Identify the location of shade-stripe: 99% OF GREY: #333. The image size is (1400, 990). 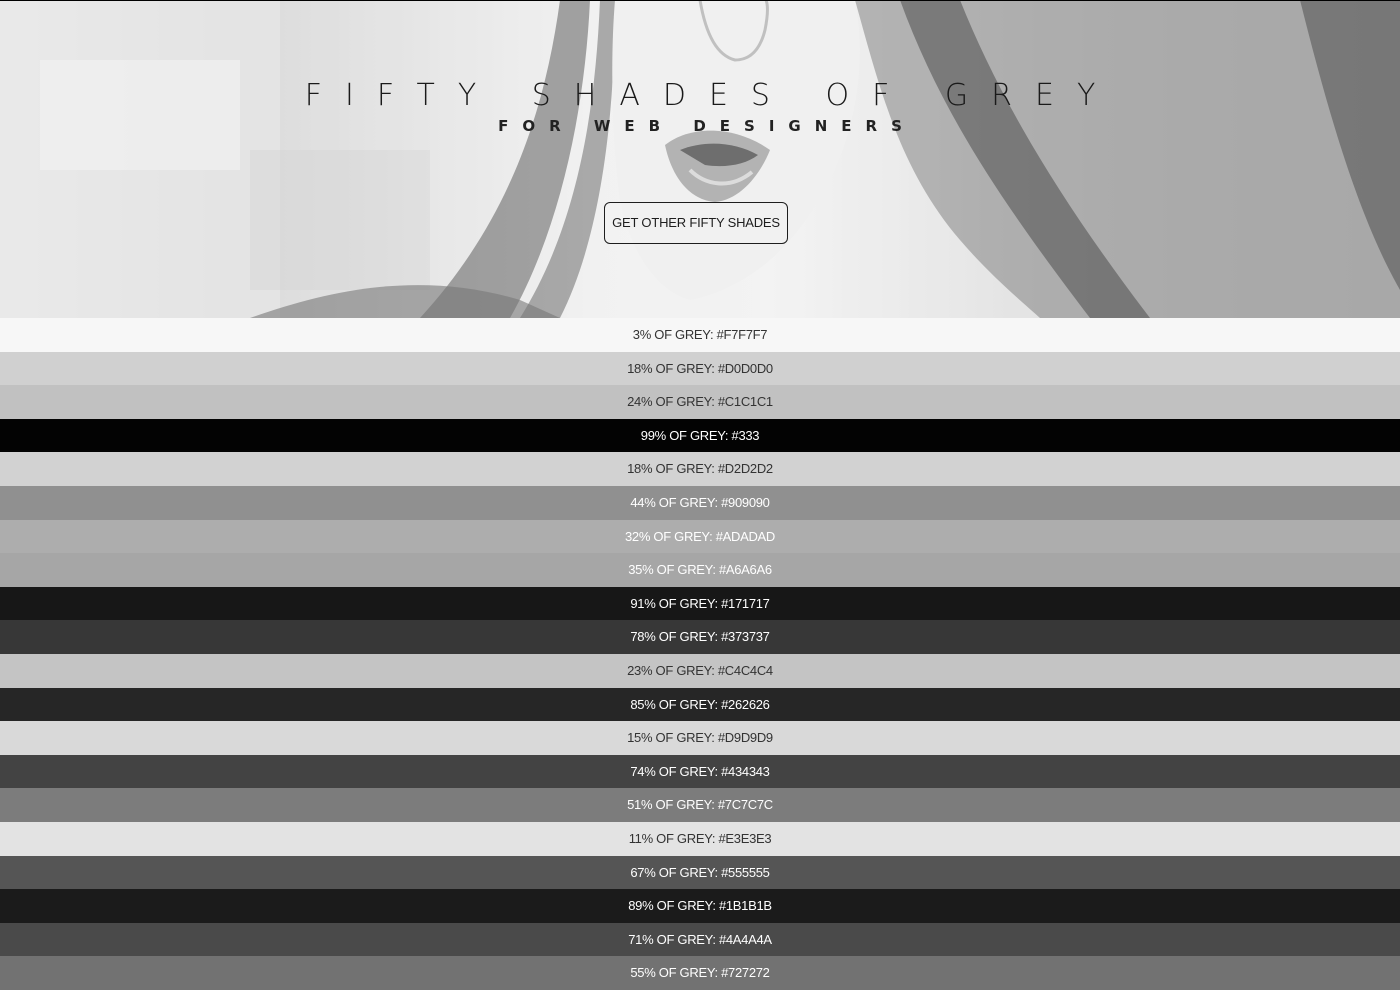
(700, 435).